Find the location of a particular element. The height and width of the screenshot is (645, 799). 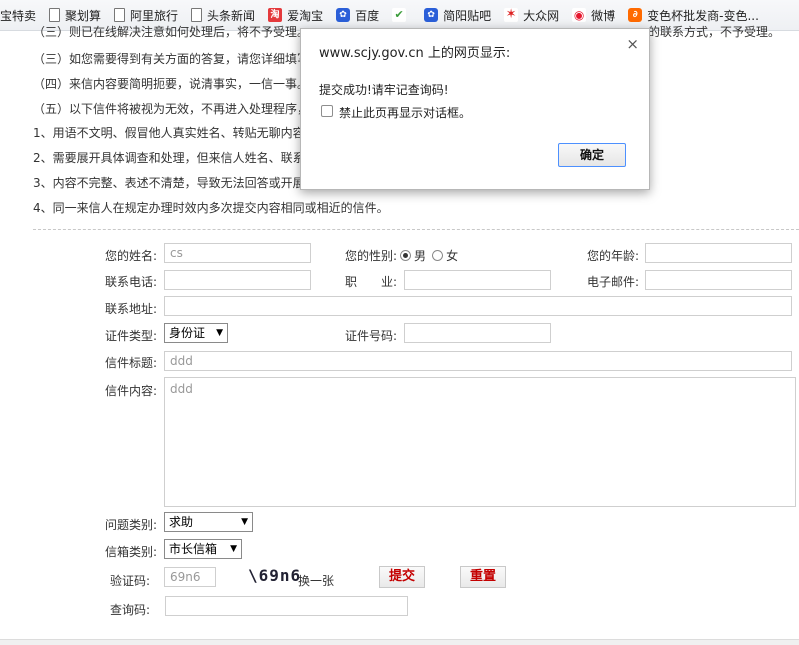

reset-button: 重置 is located at coordinates (483, 577).